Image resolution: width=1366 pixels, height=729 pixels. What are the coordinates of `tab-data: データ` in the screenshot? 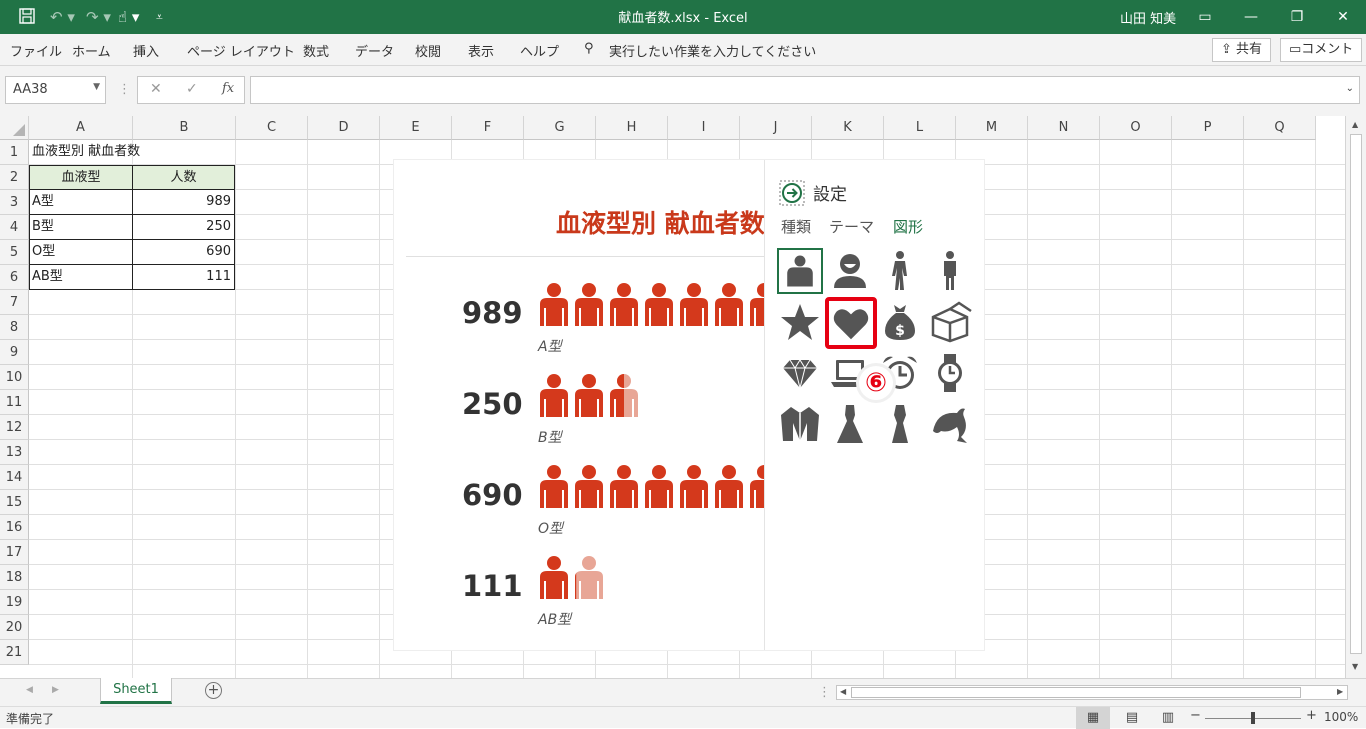 It's located at (374, 50).